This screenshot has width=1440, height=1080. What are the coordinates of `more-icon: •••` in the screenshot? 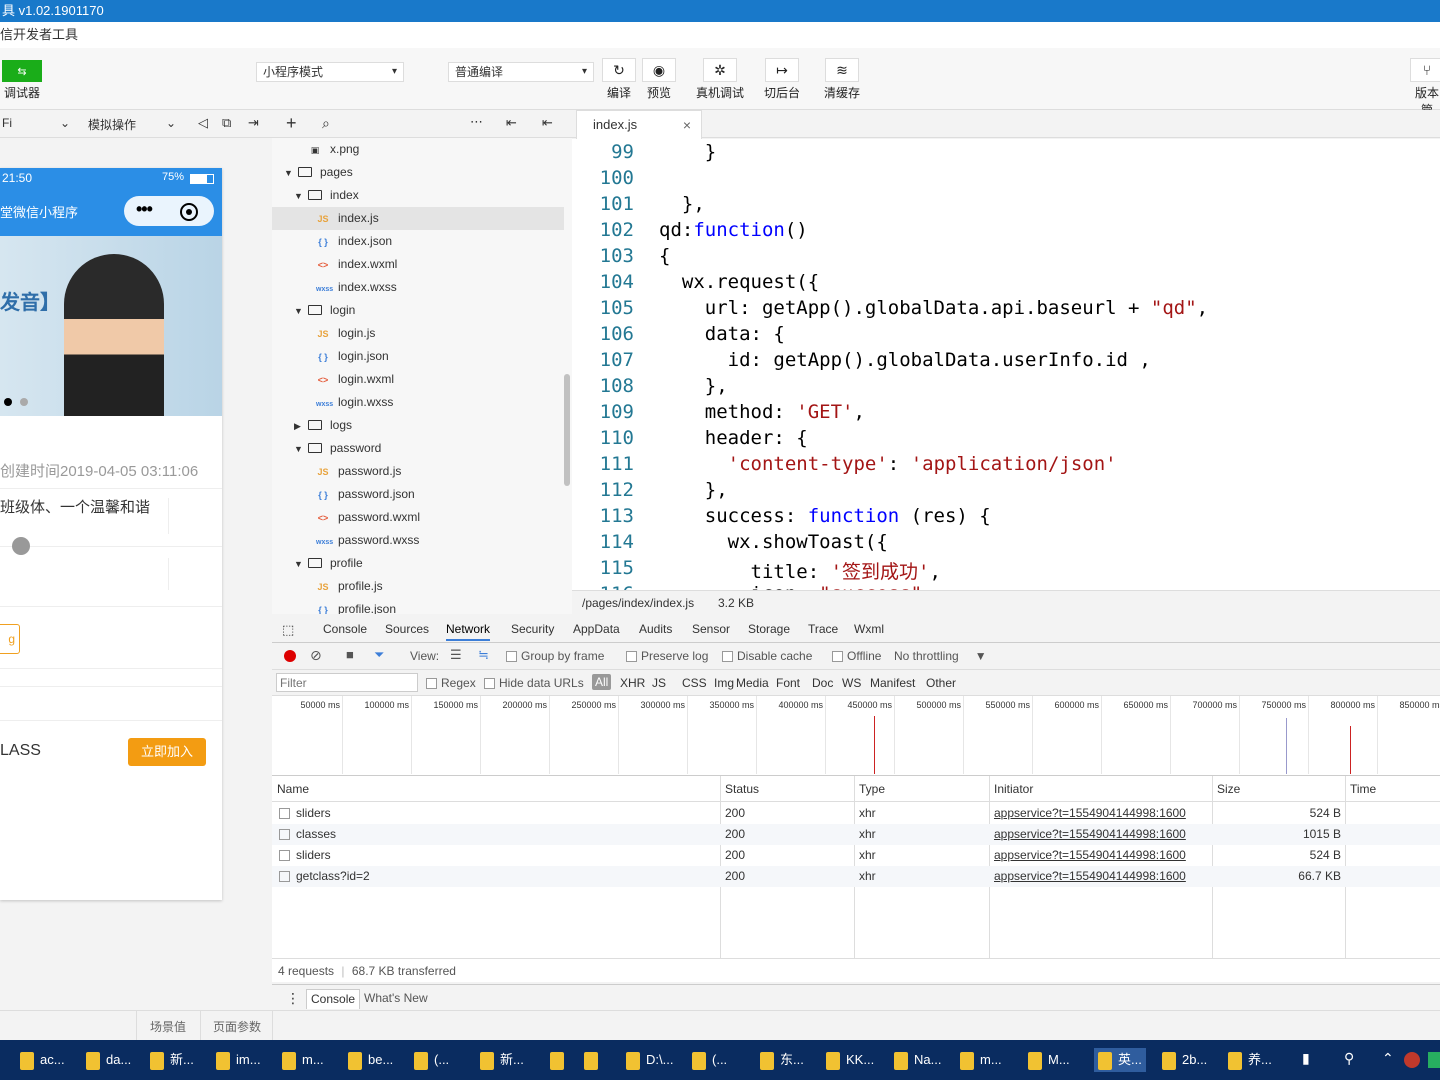 It's located at (144, 209).